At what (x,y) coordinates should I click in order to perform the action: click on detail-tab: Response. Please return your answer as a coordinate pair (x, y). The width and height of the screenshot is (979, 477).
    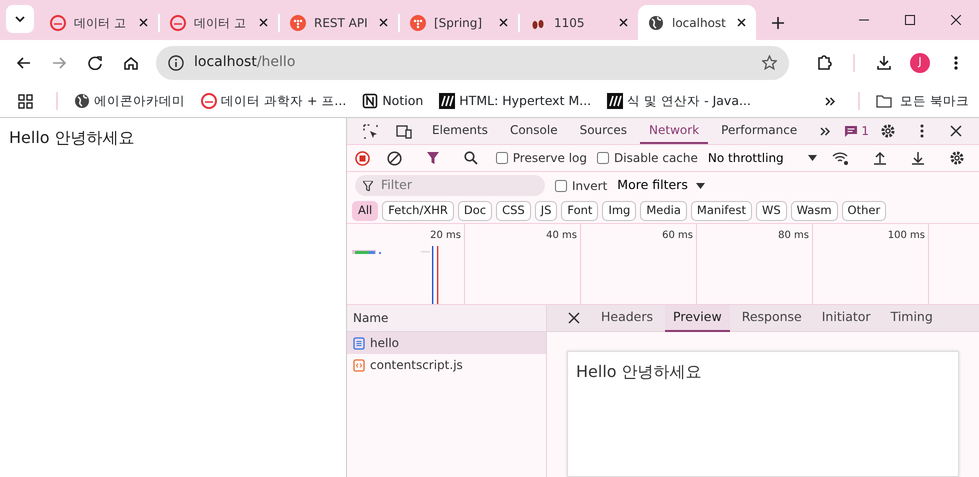
    Looking at the image, I should click on (772, 318).